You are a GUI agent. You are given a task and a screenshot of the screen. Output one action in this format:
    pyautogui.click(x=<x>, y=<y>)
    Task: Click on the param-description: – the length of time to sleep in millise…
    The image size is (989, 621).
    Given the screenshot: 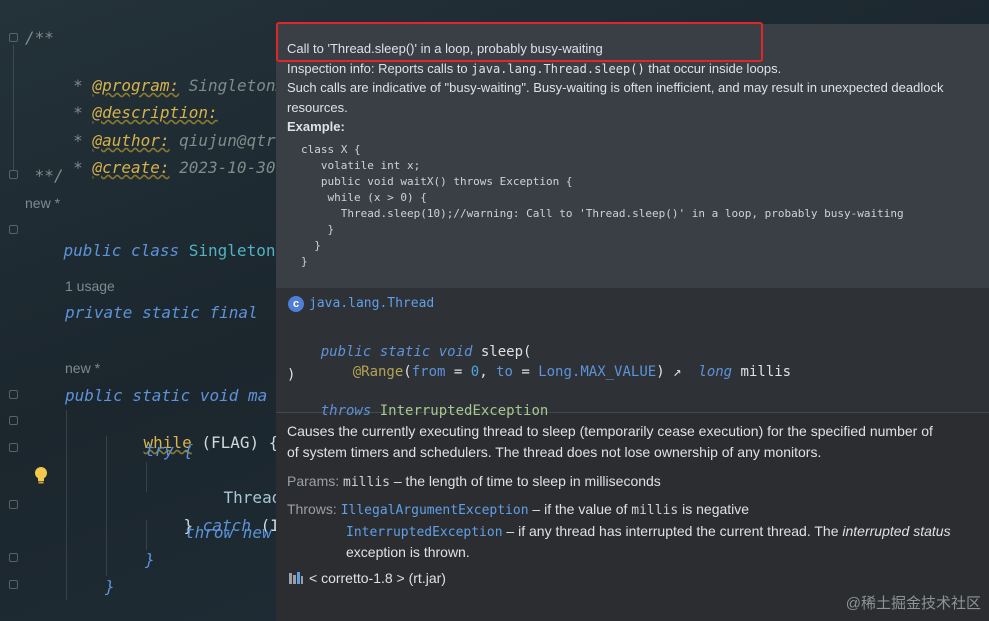 What is the action you would take?
    pyautogui.click(x=525, y=481)
    